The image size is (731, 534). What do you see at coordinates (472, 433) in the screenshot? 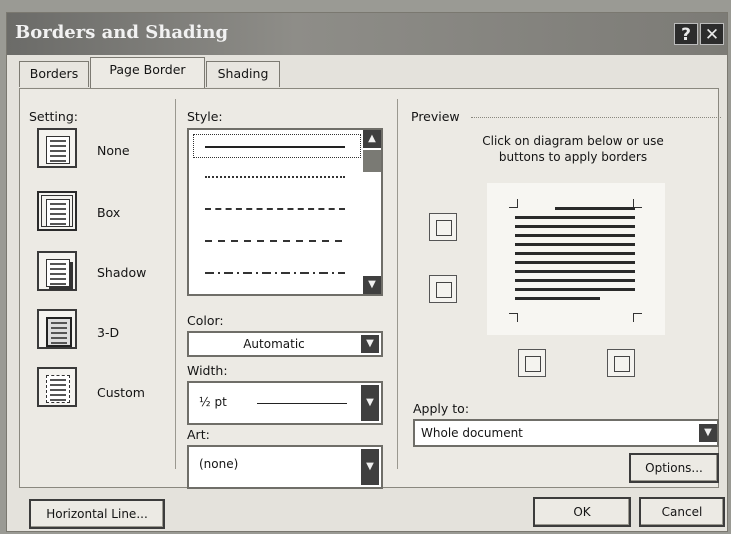
I see `apply-to-value: Whole document` at bounding box center [472, 433].